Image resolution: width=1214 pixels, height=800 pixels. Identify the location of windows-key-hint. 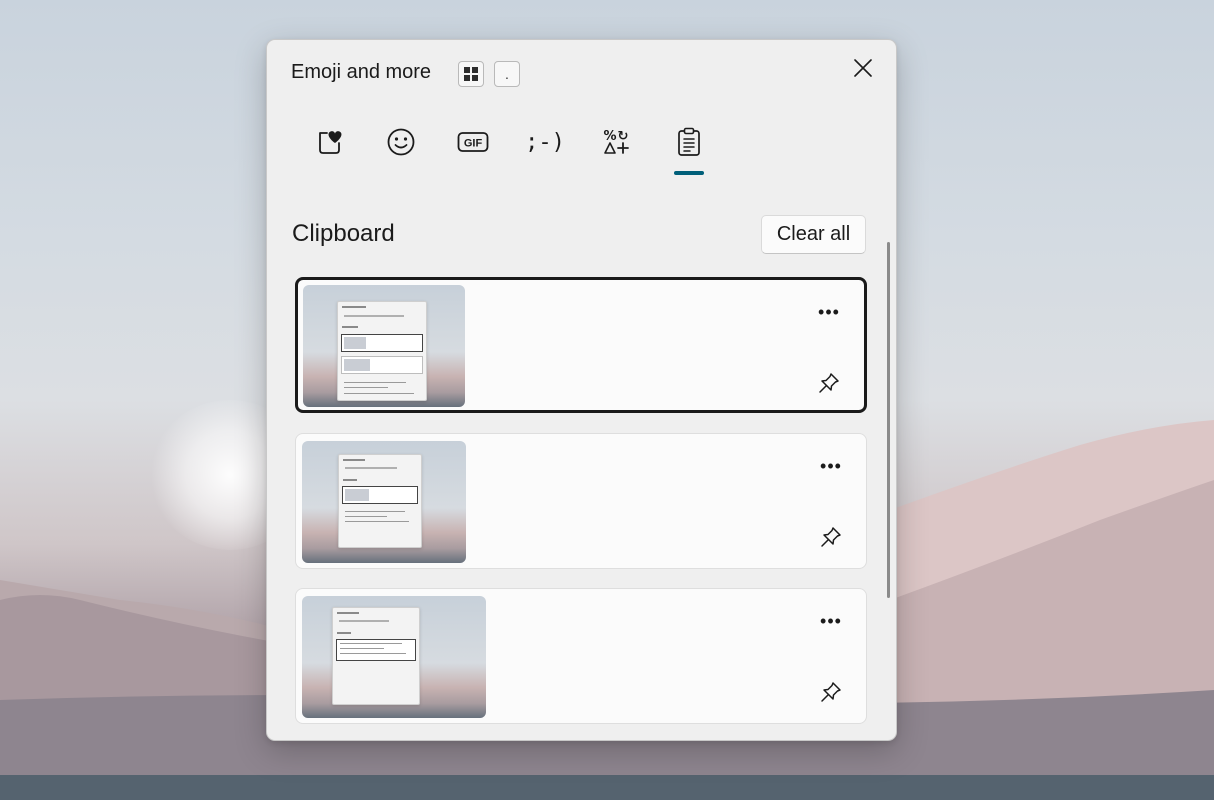
(471, 74).